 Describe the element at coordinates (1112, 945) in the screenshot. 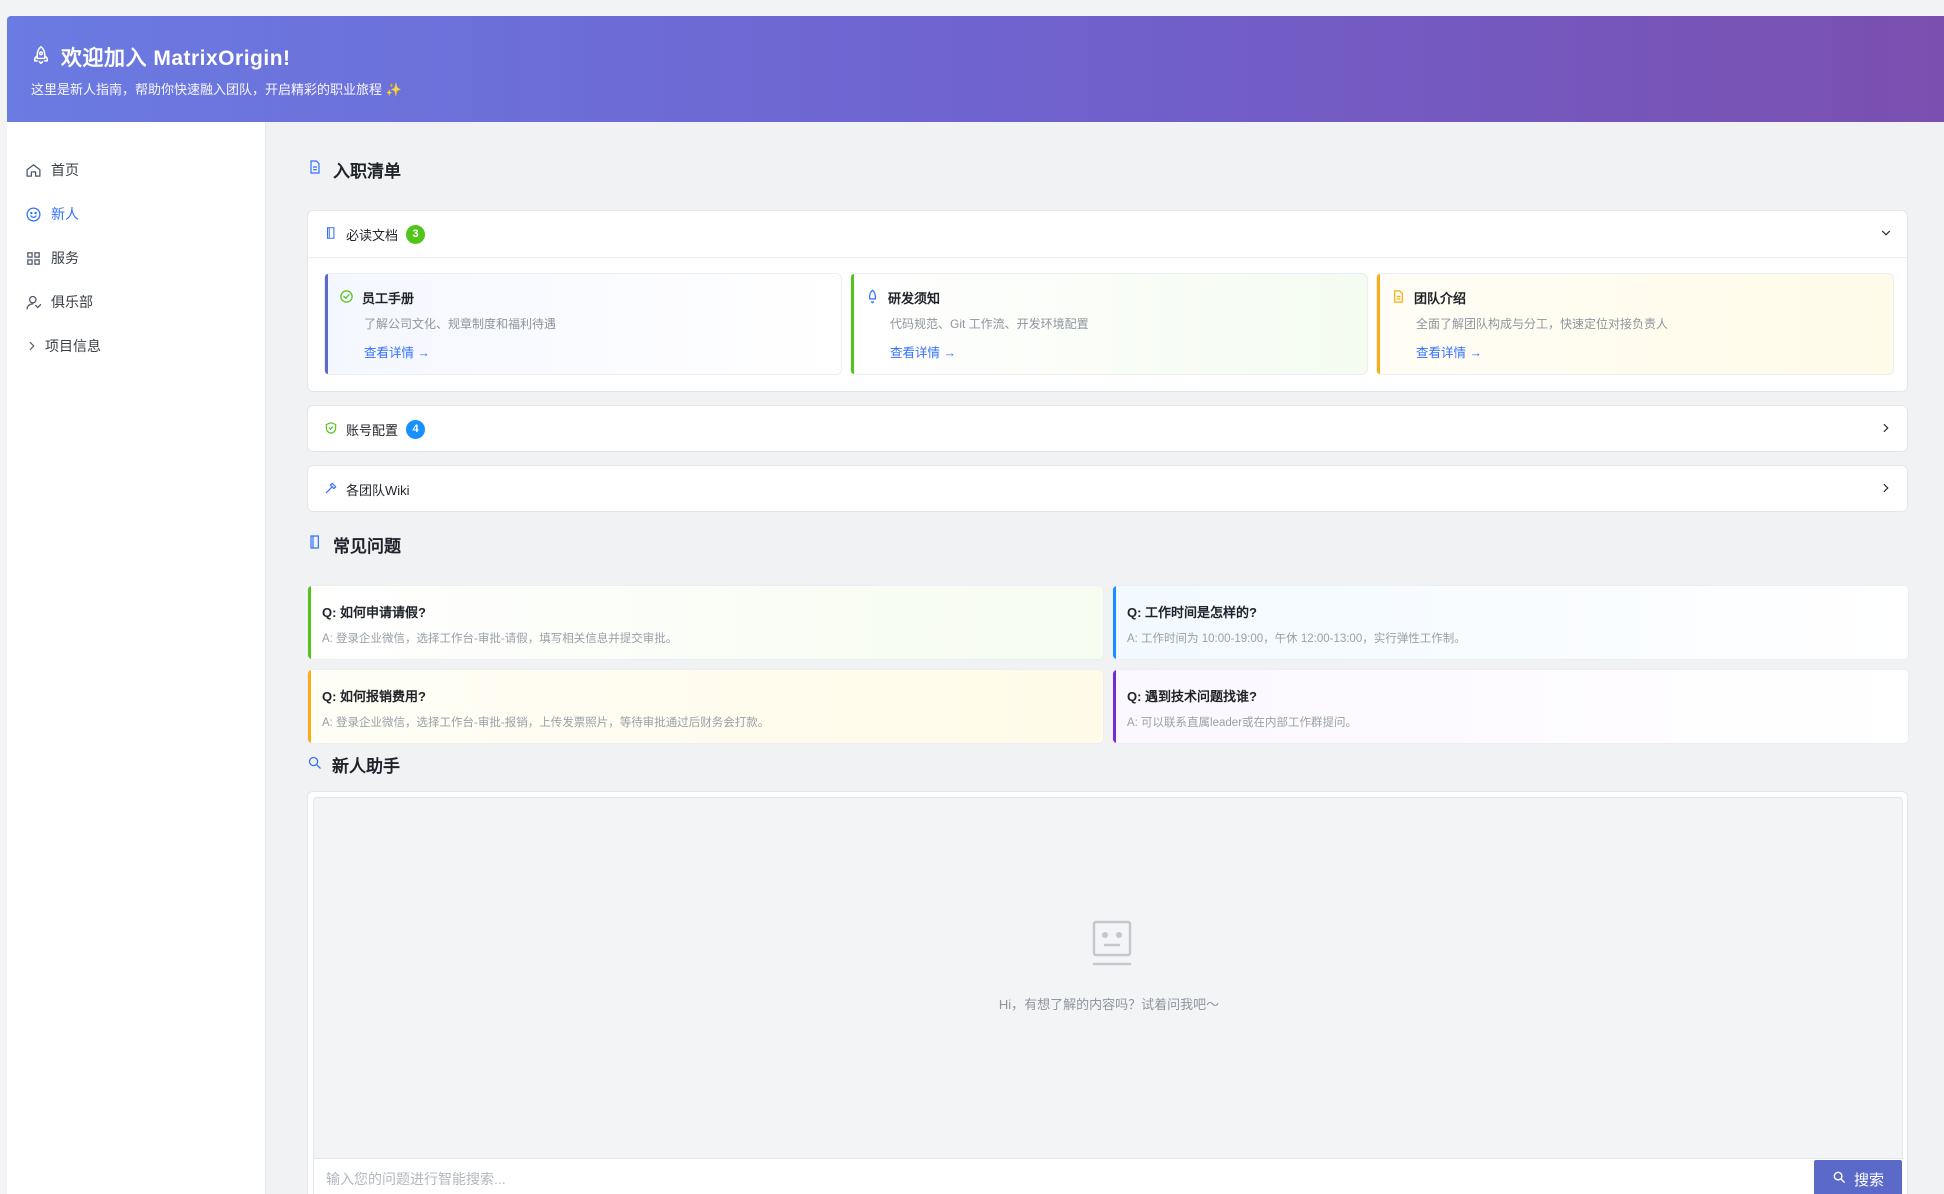

I see `robot-icon` at that location.